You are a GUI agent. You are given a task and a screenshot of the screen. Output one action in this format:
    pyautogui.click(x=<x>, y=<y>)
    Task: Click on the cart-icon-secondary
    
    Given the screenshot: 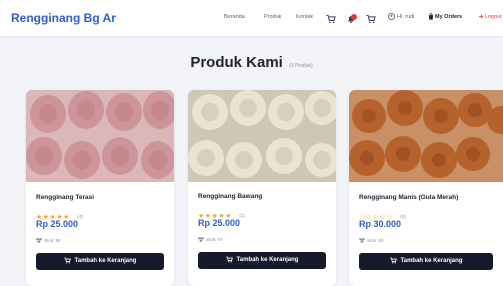 What is the action you would take?
    pyautogui.click(x=371, y=19)
    